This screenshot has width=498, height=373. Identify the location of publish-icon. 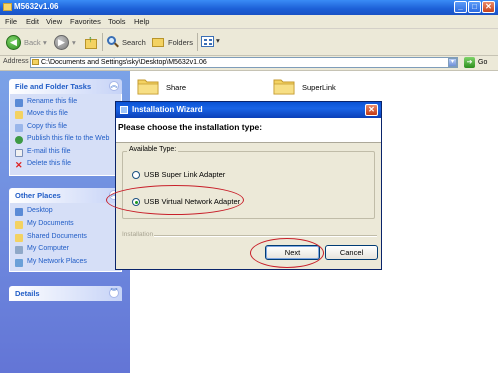
(19, 140).